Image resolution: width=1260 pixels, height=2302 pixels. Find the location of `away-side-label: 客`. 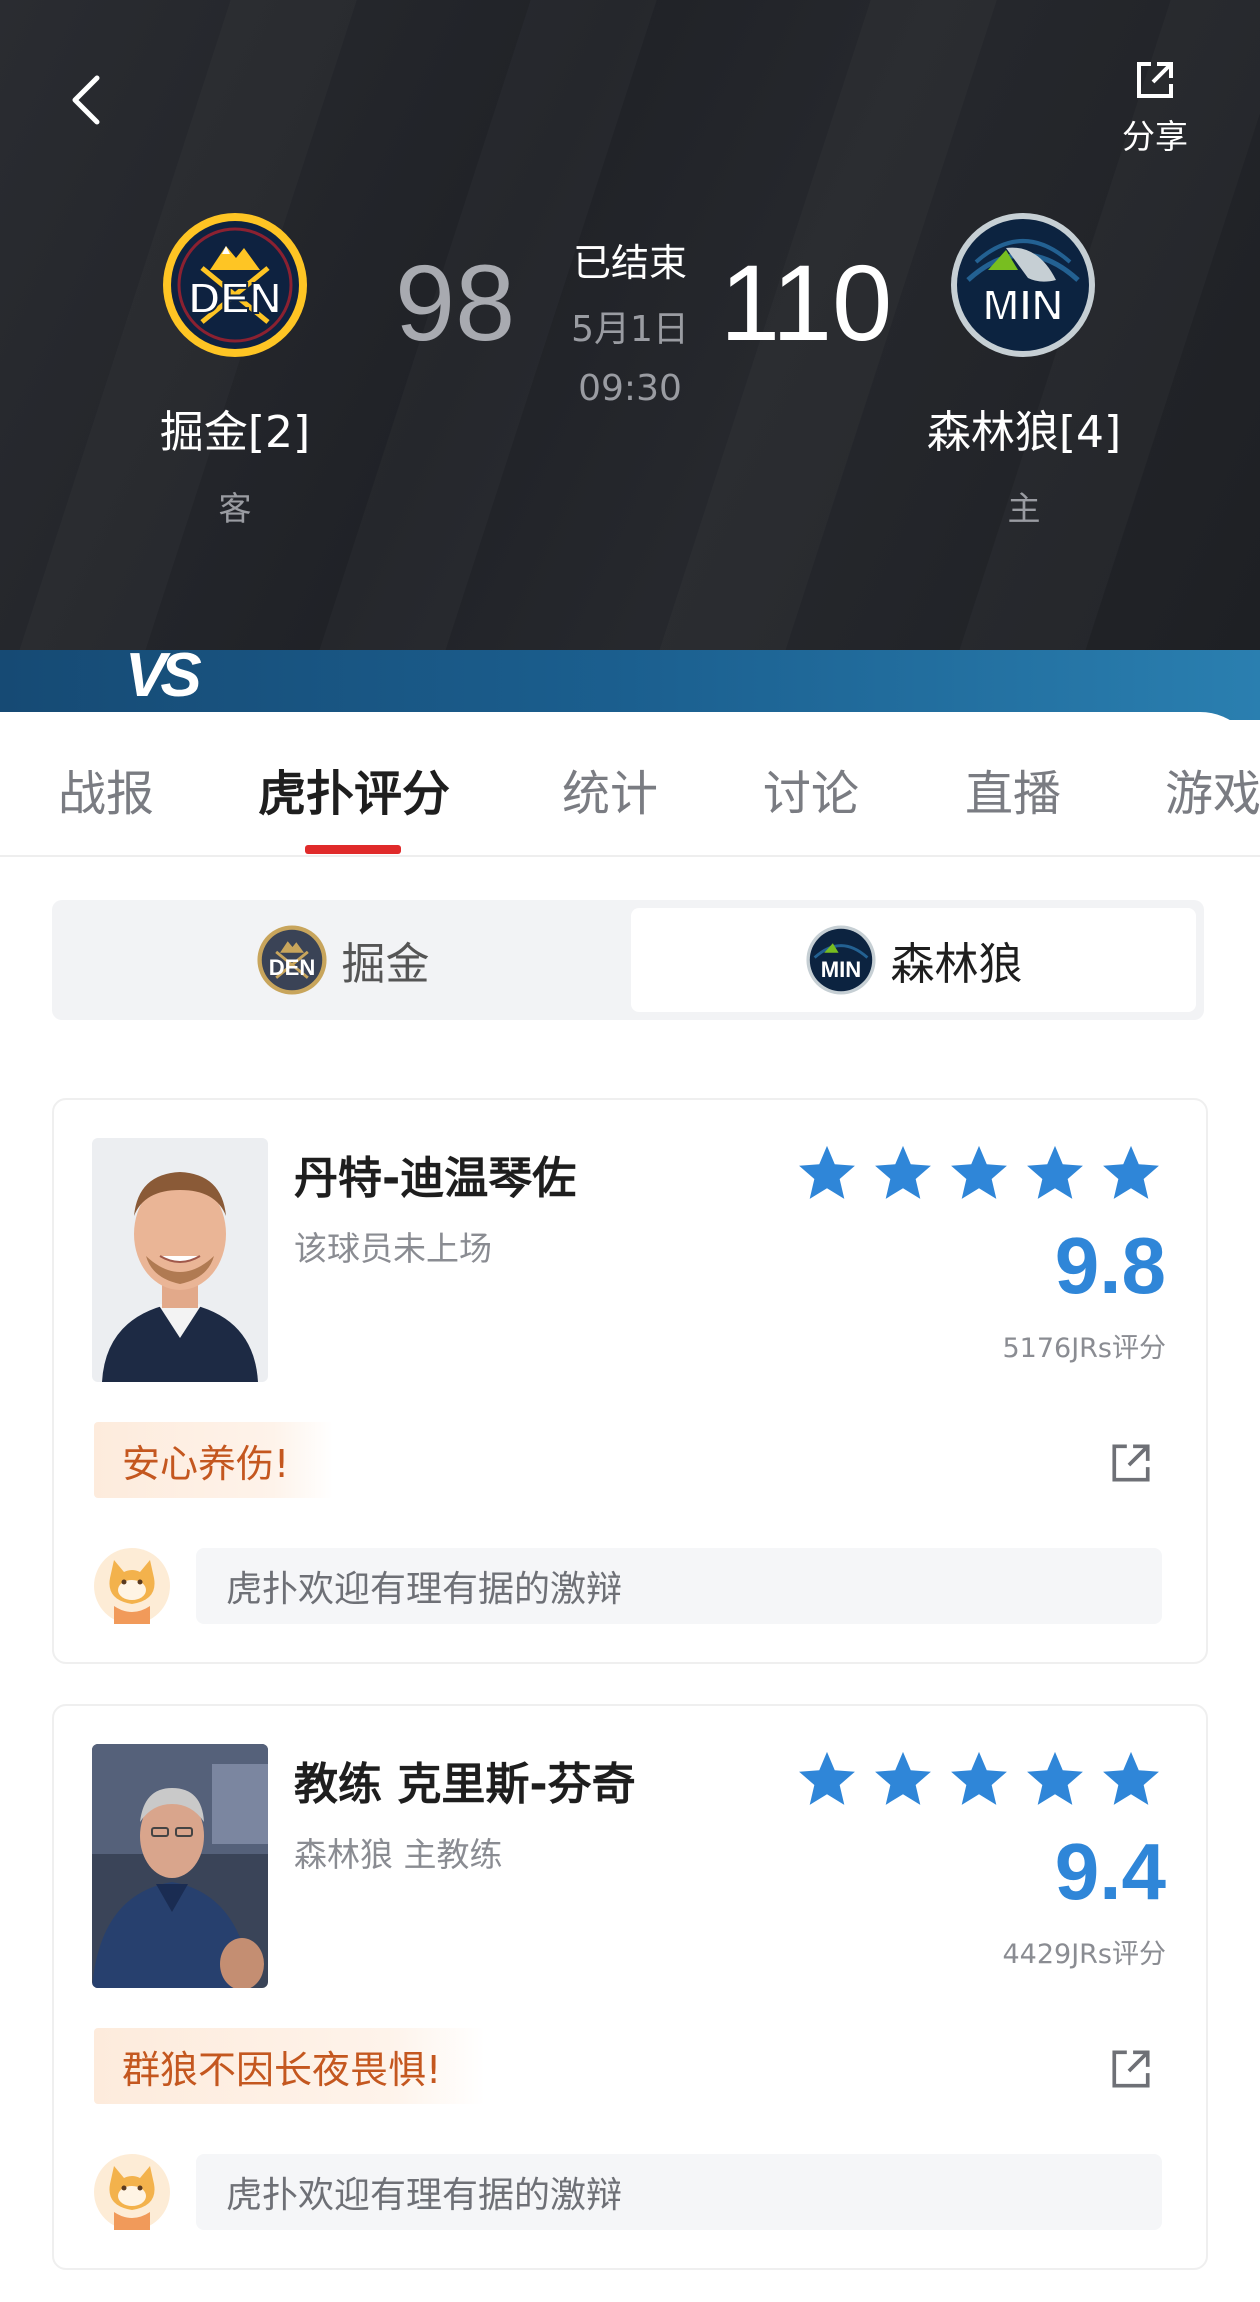

away-side-label: 客 is located at coordinates (235, 508).